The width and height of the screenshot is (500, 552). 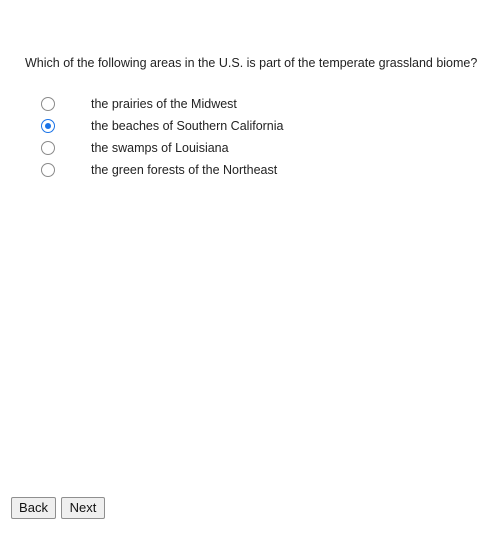 I want to click on option-label: the prairies of the Midwest, so click(x=164, y=104).